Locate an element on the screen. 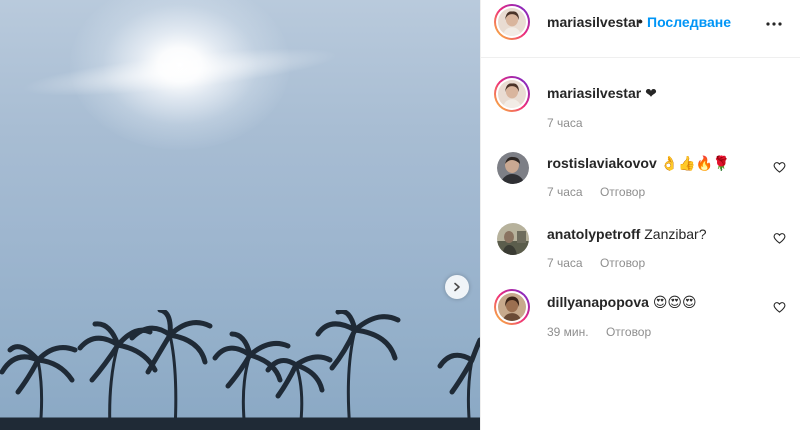 Image resolution: width=800 pixels, height=430 pixels. caption-comment: mariasilvestar ❤ 7 часа is located at coordinates (640, 104).